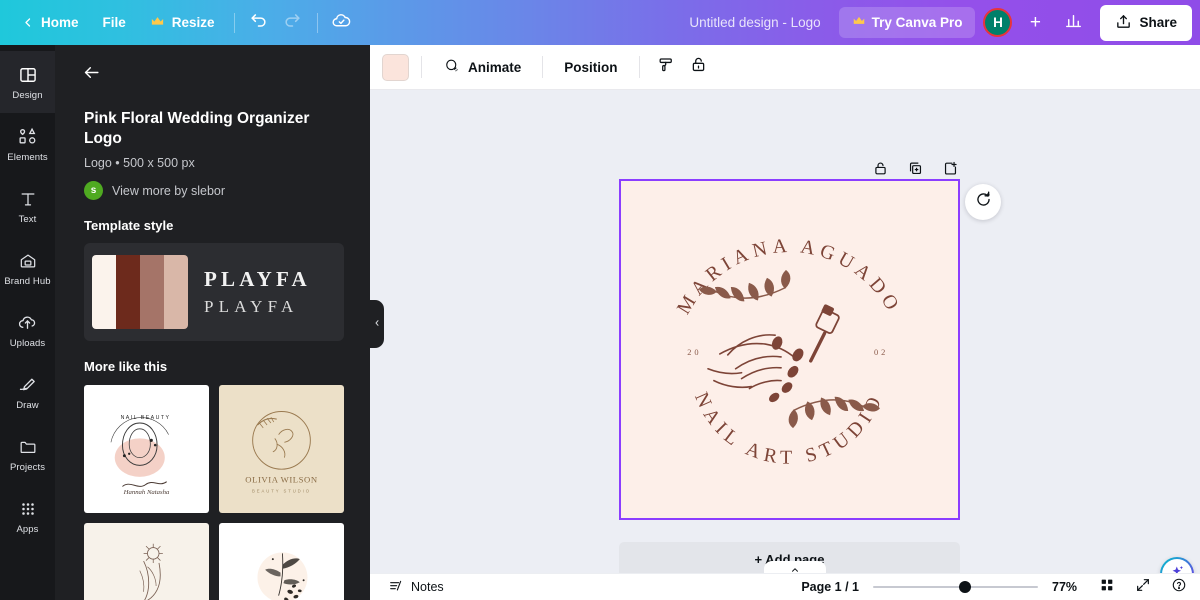  Describe the element at coordinates (281, 491) in the screenshot. I see `svg-text: BEAUTY STUDIO` at that location.